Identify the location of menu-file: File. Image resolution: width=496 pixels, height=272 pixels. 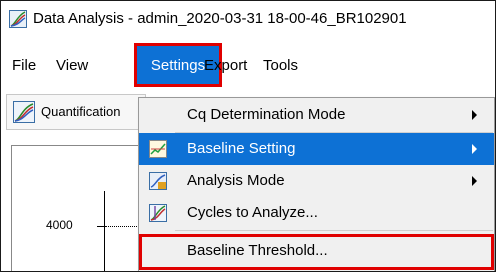
(24, 66).